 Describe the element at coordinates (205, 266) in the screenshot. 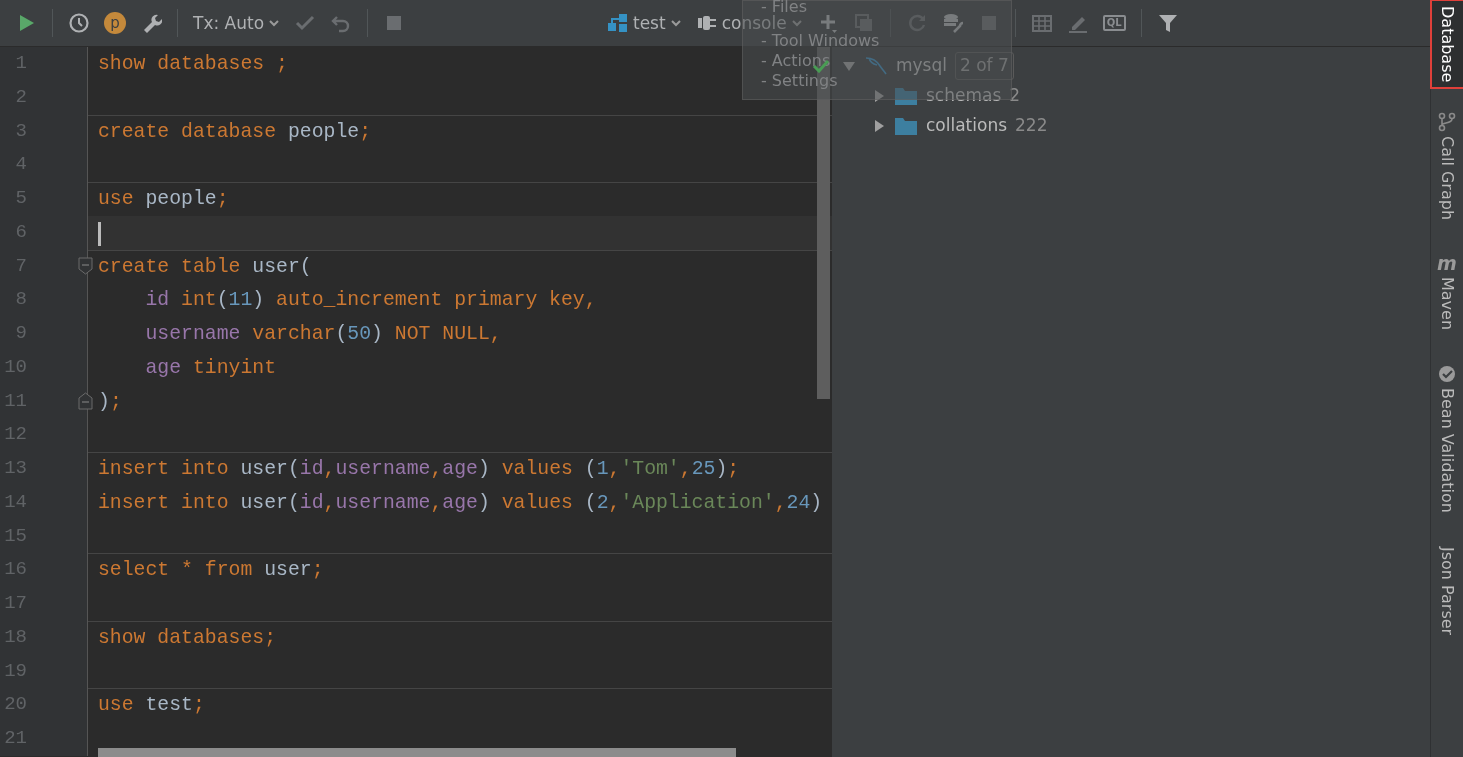

I see `code-line: create table user(` at that location.